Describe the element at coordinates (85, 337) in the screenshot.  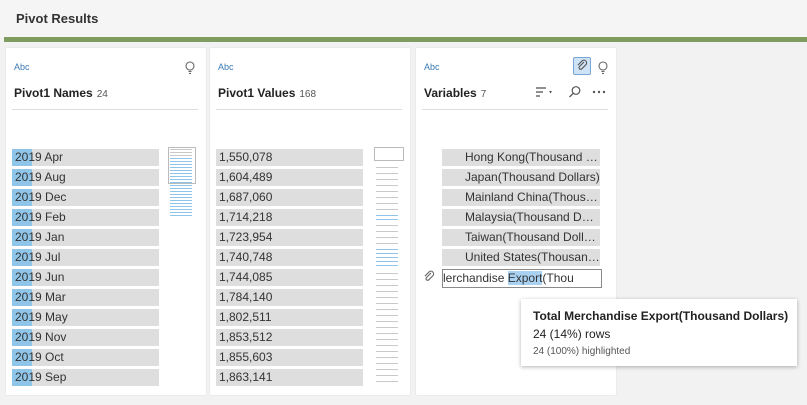
I see `list-item: 2019 Nov` at that location.